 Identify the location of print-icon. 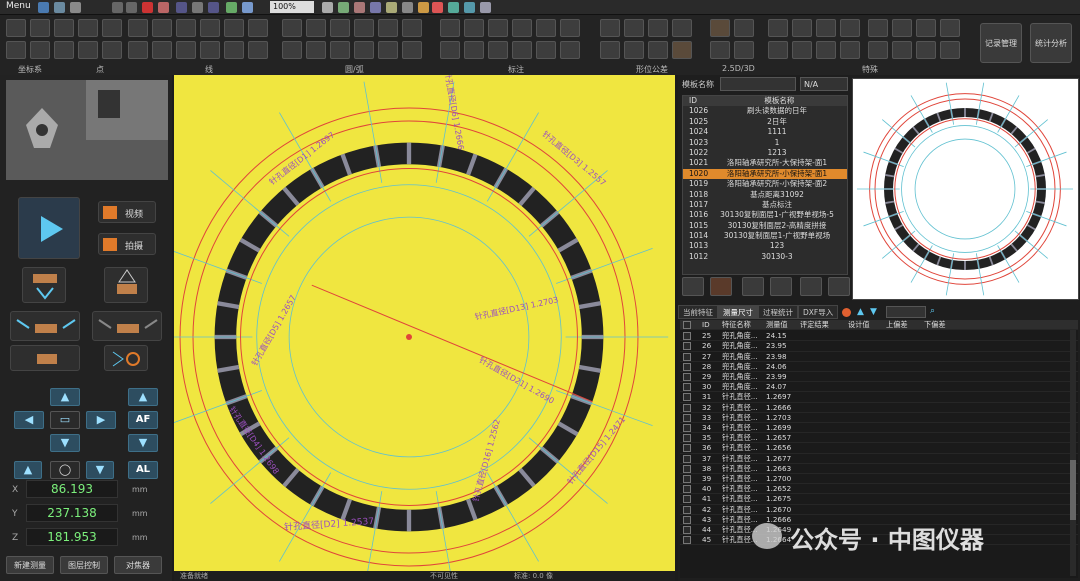
(75, 7).